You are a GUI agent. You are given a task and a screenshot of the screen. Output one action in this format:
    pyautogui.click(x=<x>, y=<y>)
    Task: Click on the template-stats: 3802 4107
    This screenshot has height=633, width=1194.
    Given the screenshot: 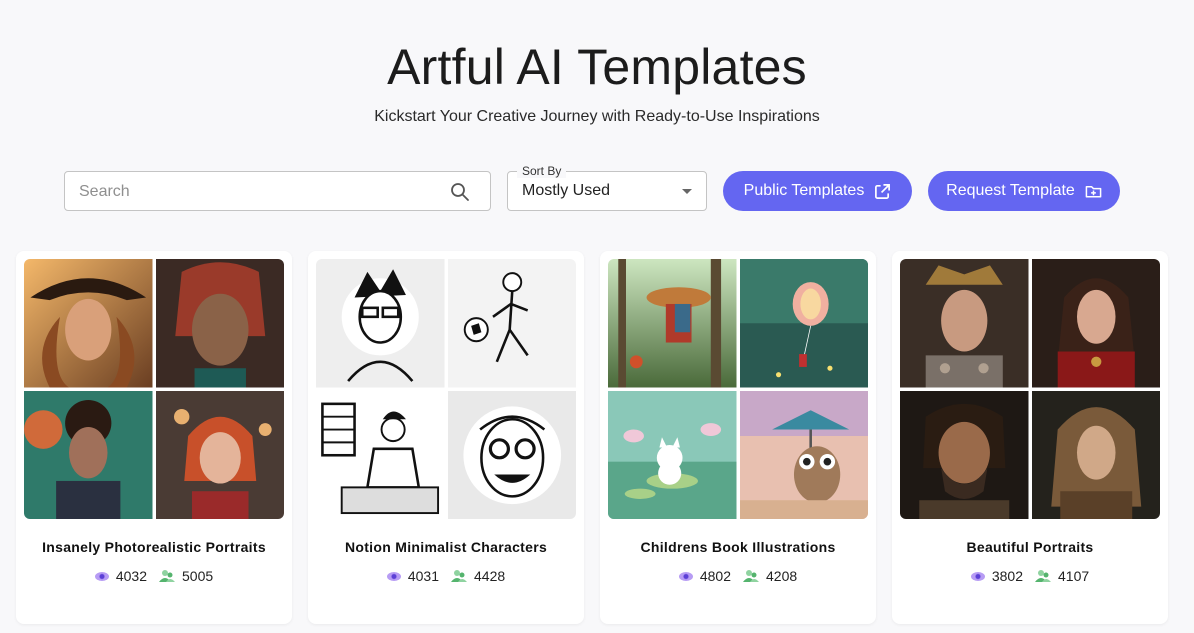 What is the action you would take?
    pyautogui.click(x=1030, y=576)
    